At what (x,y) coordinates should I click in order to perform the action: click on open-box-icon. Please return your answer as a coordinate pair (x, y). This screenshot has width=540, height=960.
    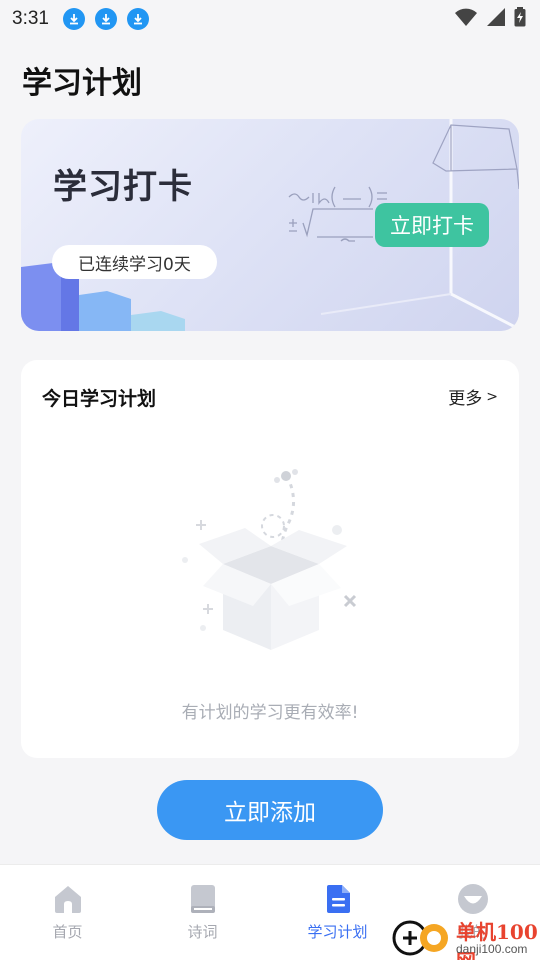
    Looking at the image, I should click on (269, 559).